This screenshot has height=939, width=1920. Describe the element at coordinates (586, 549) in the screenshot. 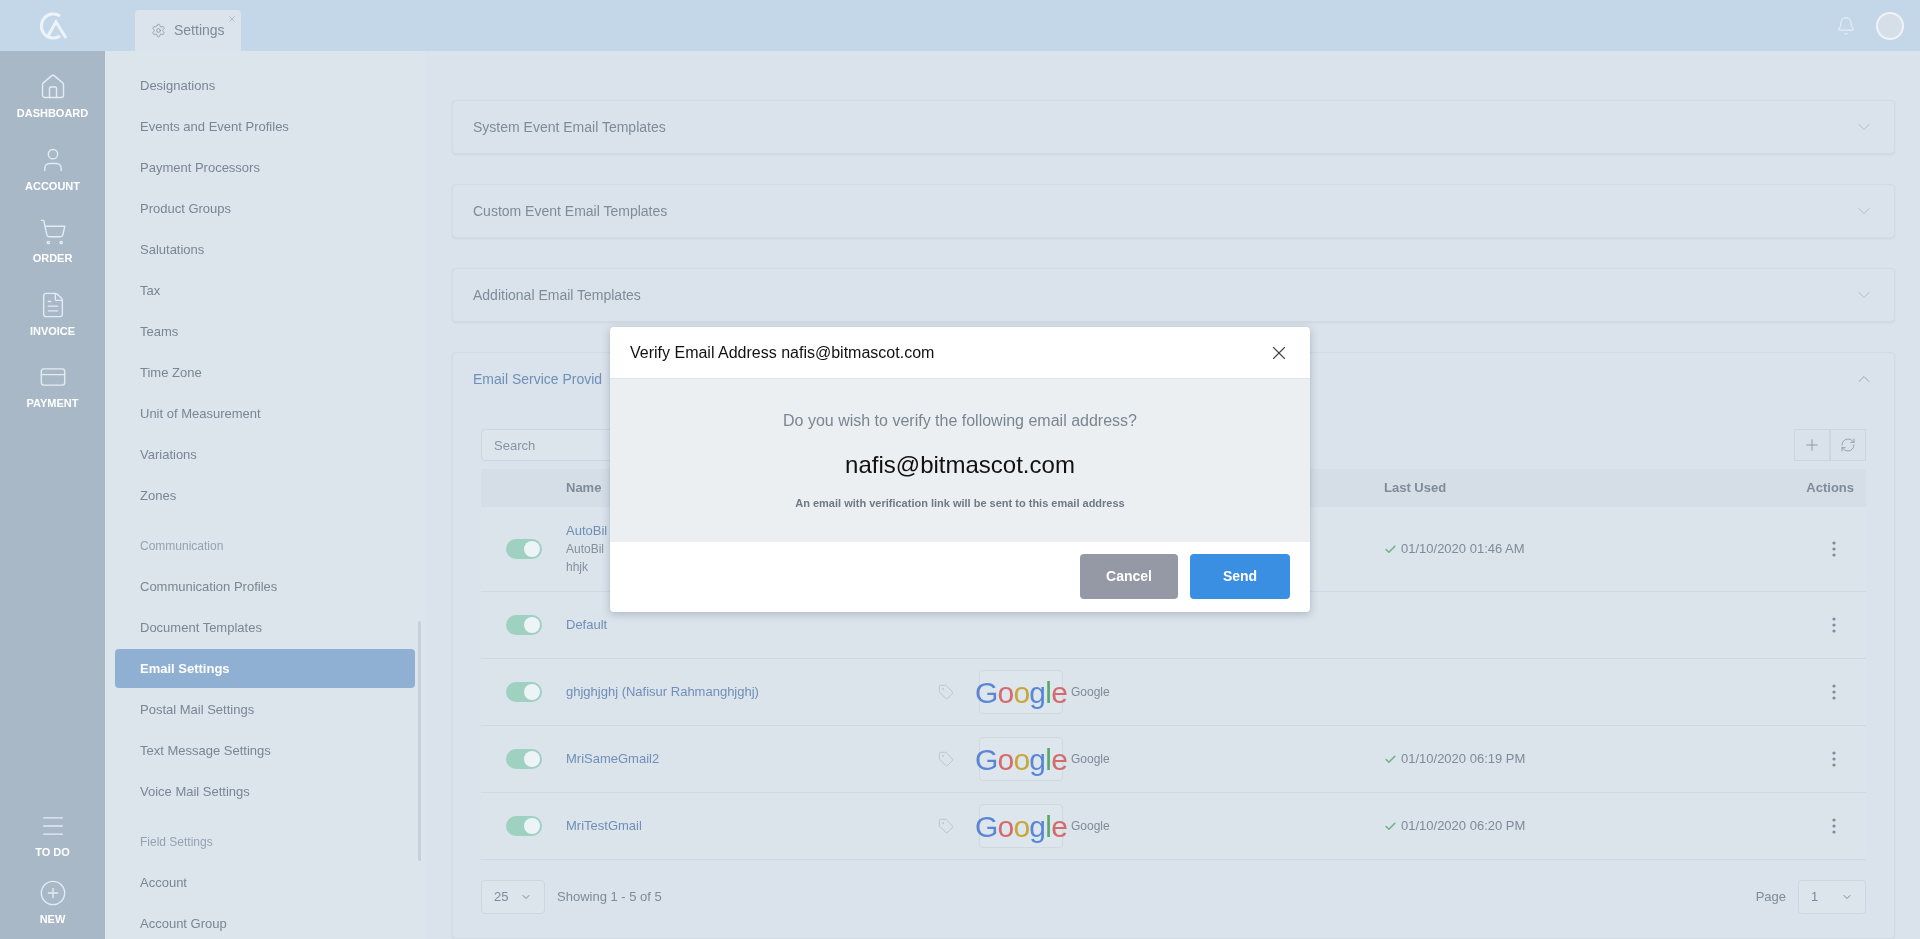

I see `account-detail: AutoBil` at that location.